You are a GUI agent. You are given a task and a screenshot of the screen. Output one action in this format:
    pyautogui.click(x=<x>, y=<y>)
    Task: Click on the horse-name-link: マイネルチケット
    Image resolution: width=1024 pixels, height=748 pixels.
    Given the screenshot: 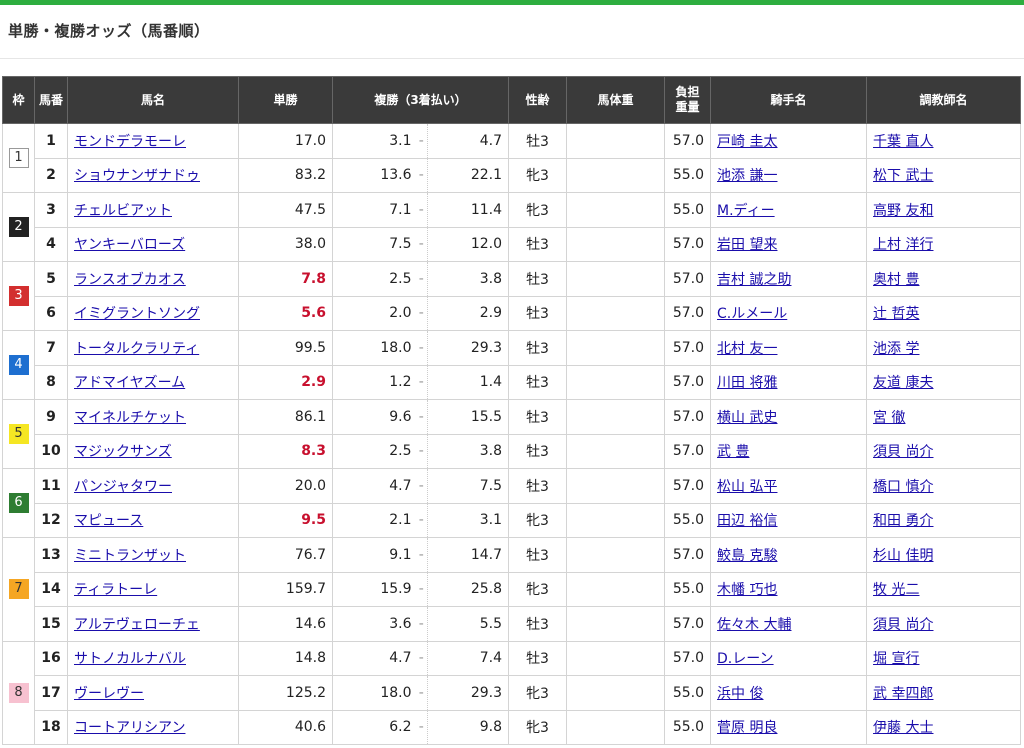 What is the action you would take?
    pyautogui.click(x=130, y=418)
    